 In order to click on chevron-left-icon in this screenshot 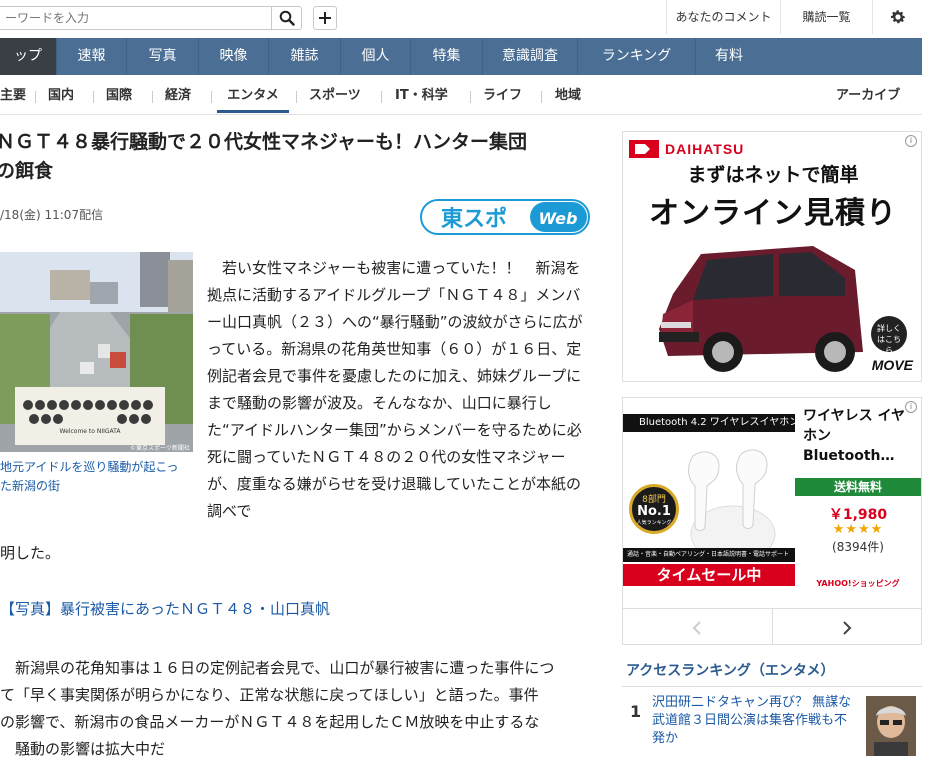, I will do `click(696, 628)`.